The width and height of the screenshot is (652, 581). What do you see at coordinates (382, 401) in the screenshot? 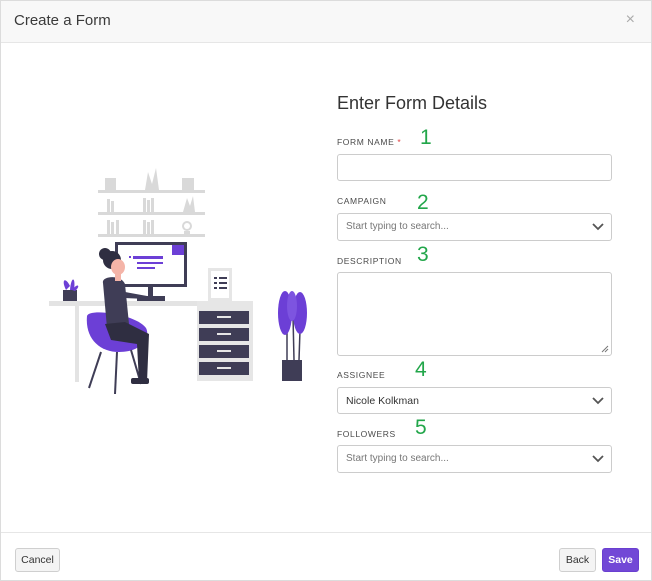
I see `assignee-value: Nicole Kolkman` at bounding box center [382, 401].